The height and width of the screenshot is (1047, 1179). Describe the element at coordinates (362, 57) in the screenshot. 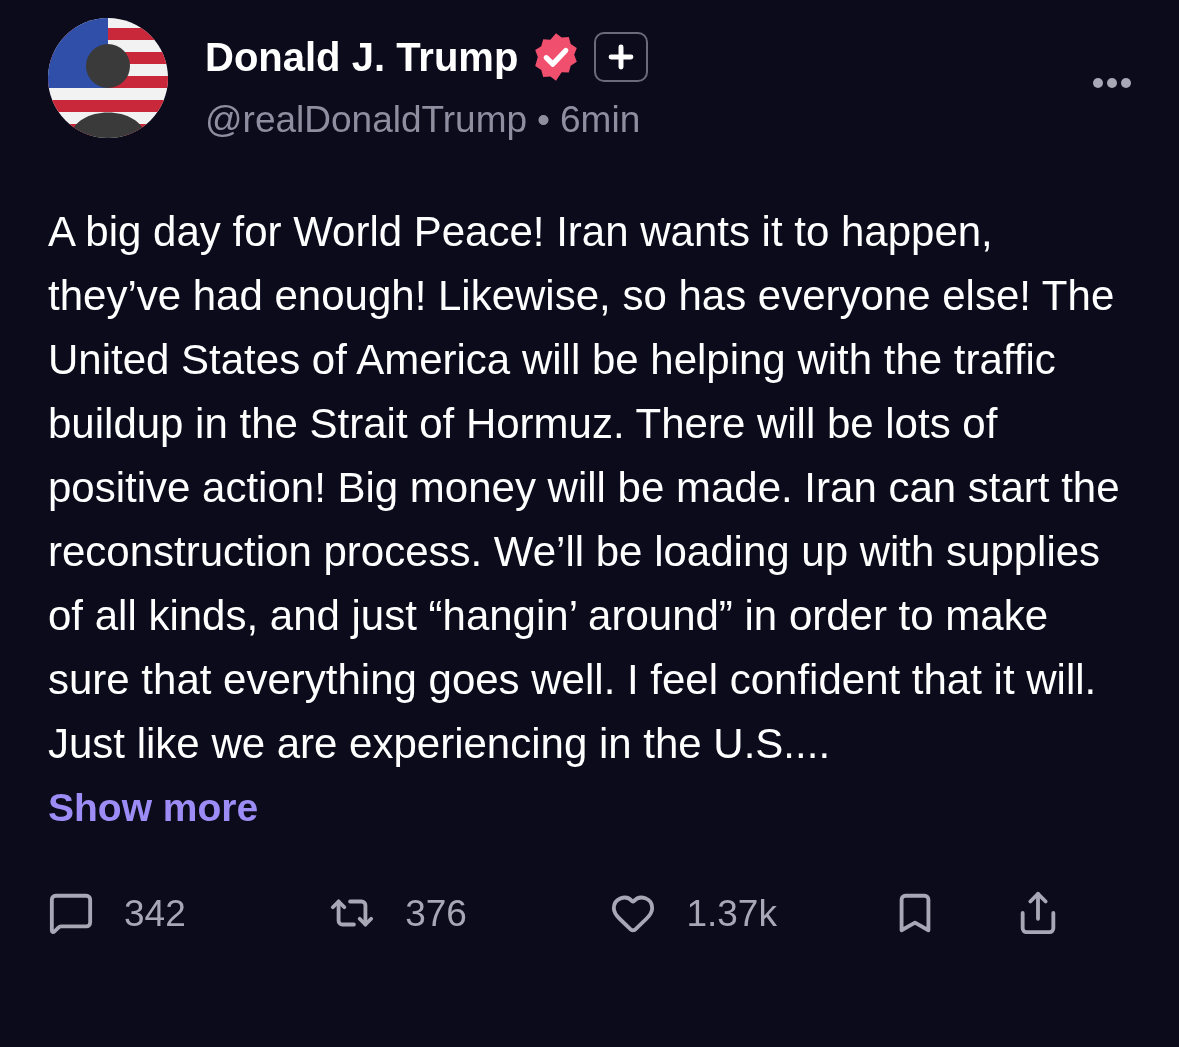

I see `author-name: Donald J. Trump` at that location.